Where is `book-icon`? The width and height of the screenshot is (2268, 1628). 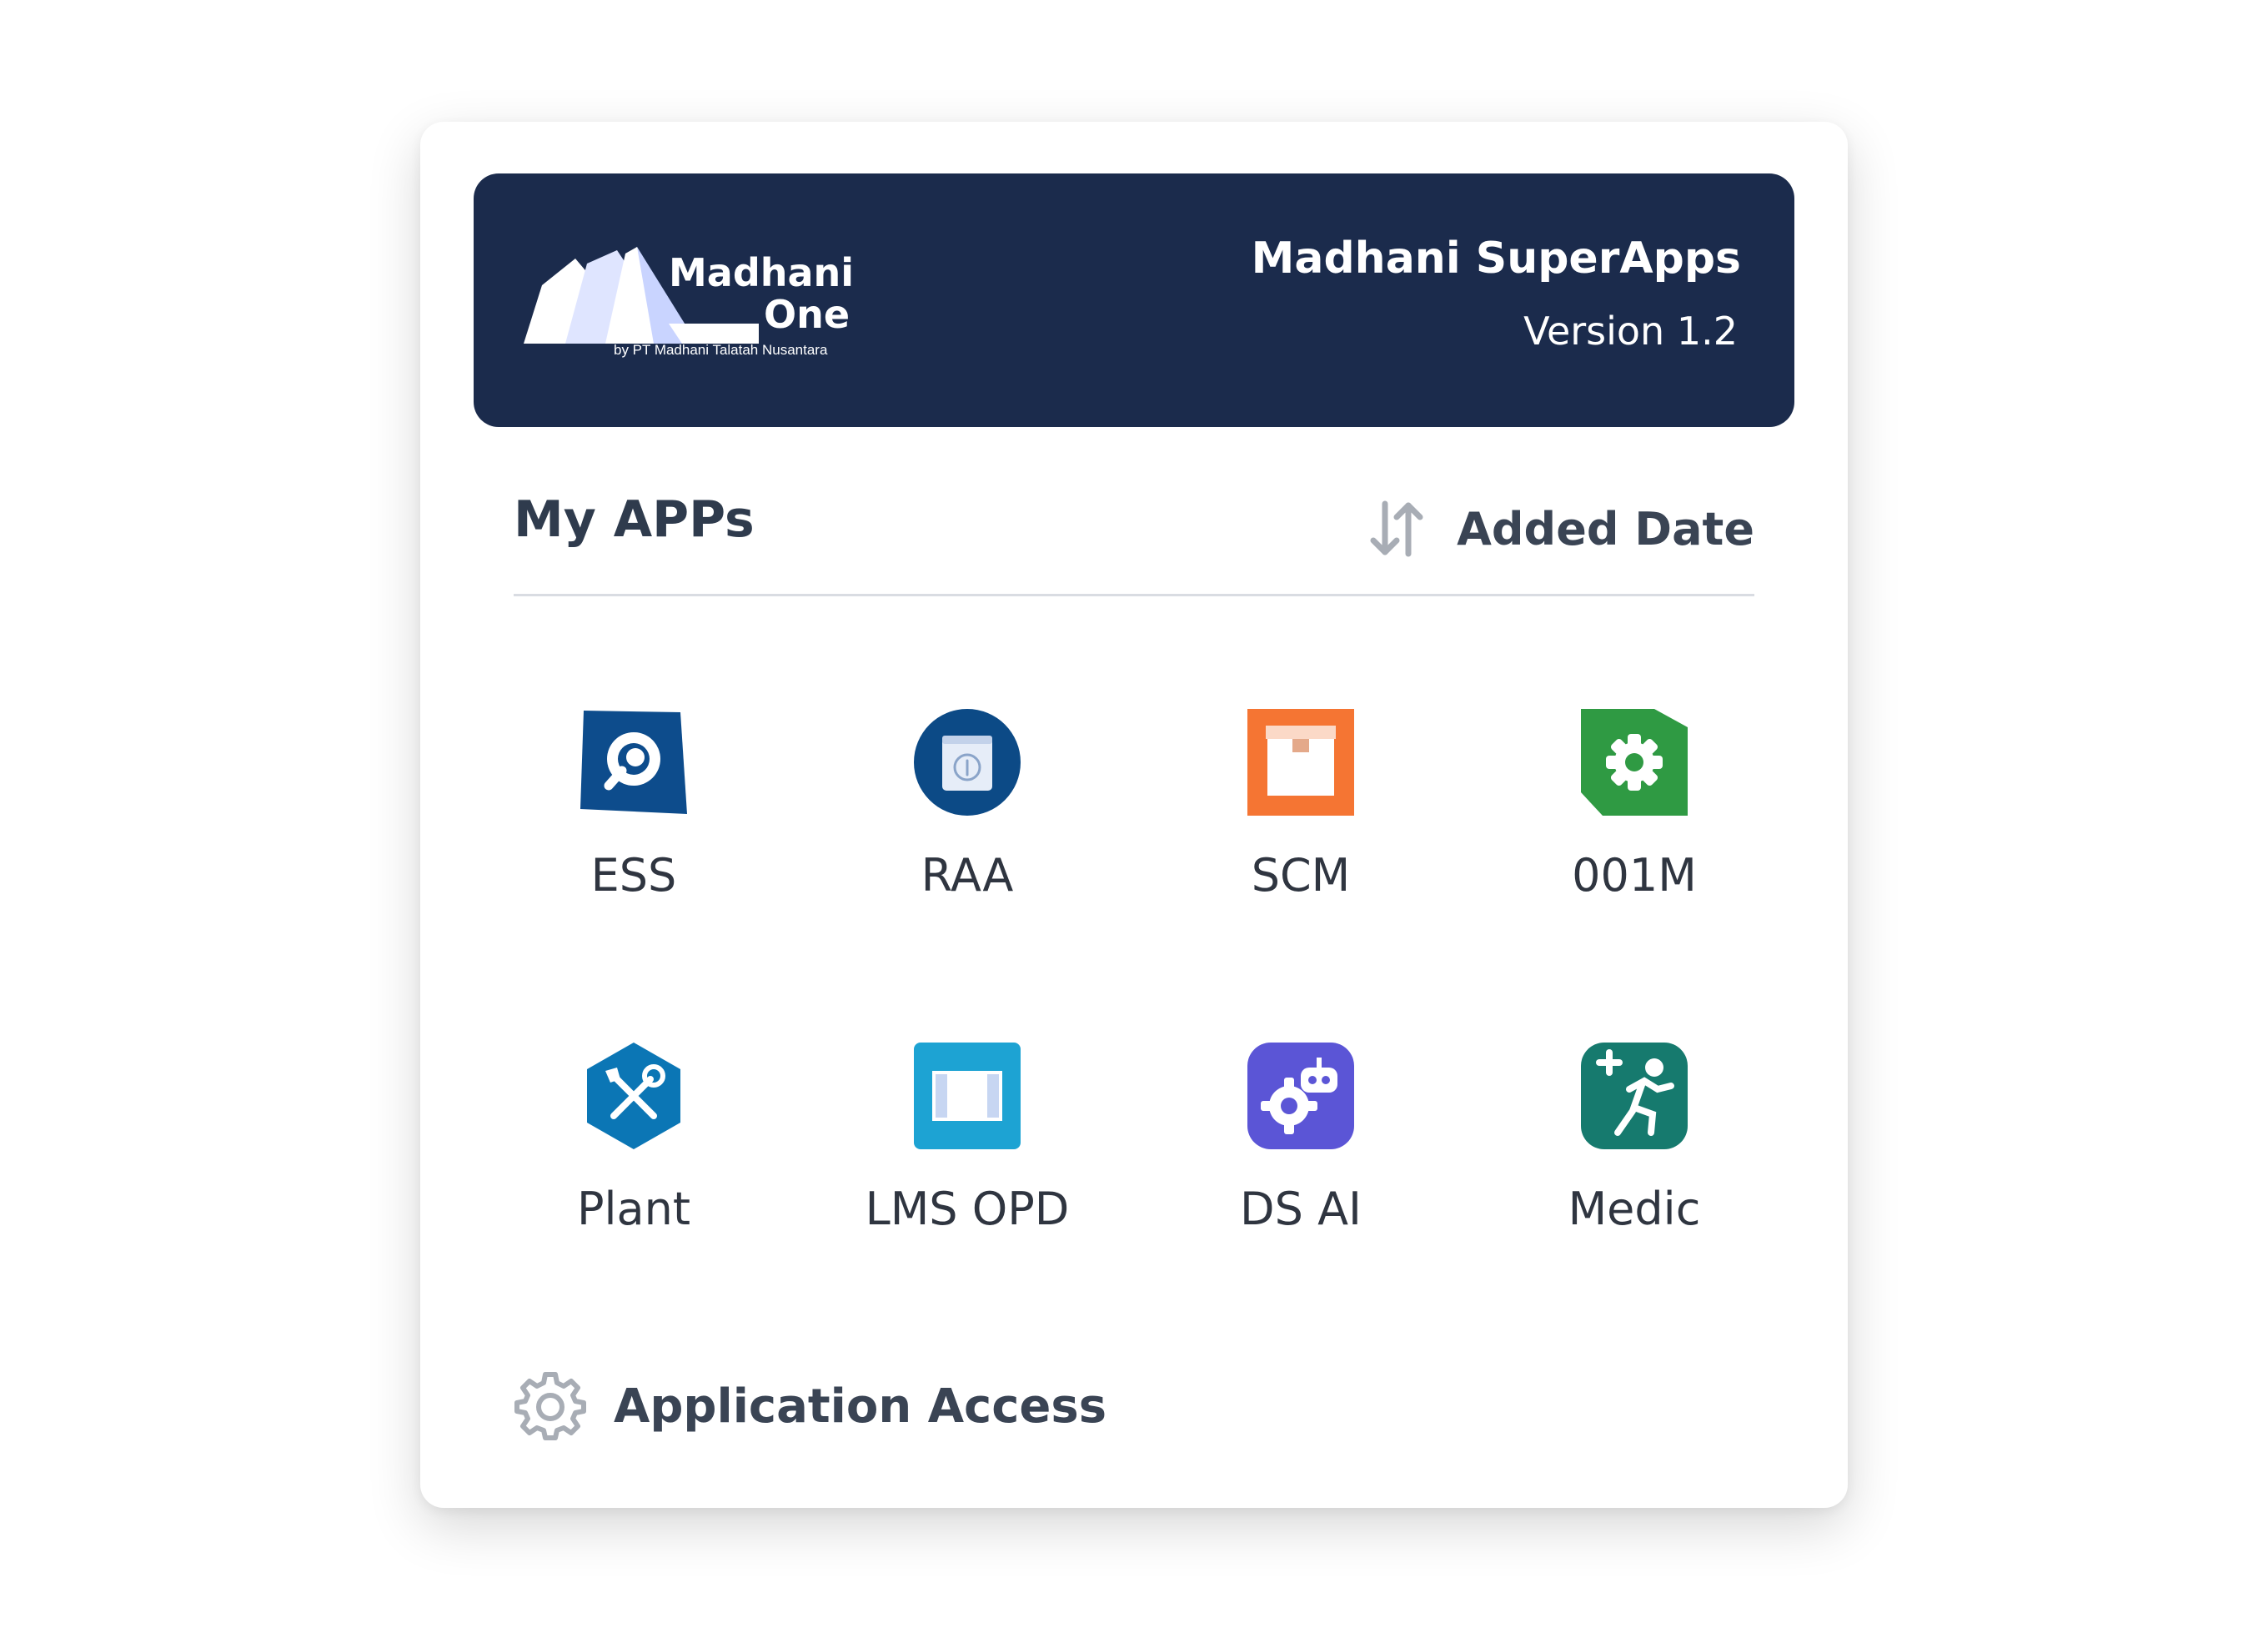 book-icon is located at coordinates (967, 1096).